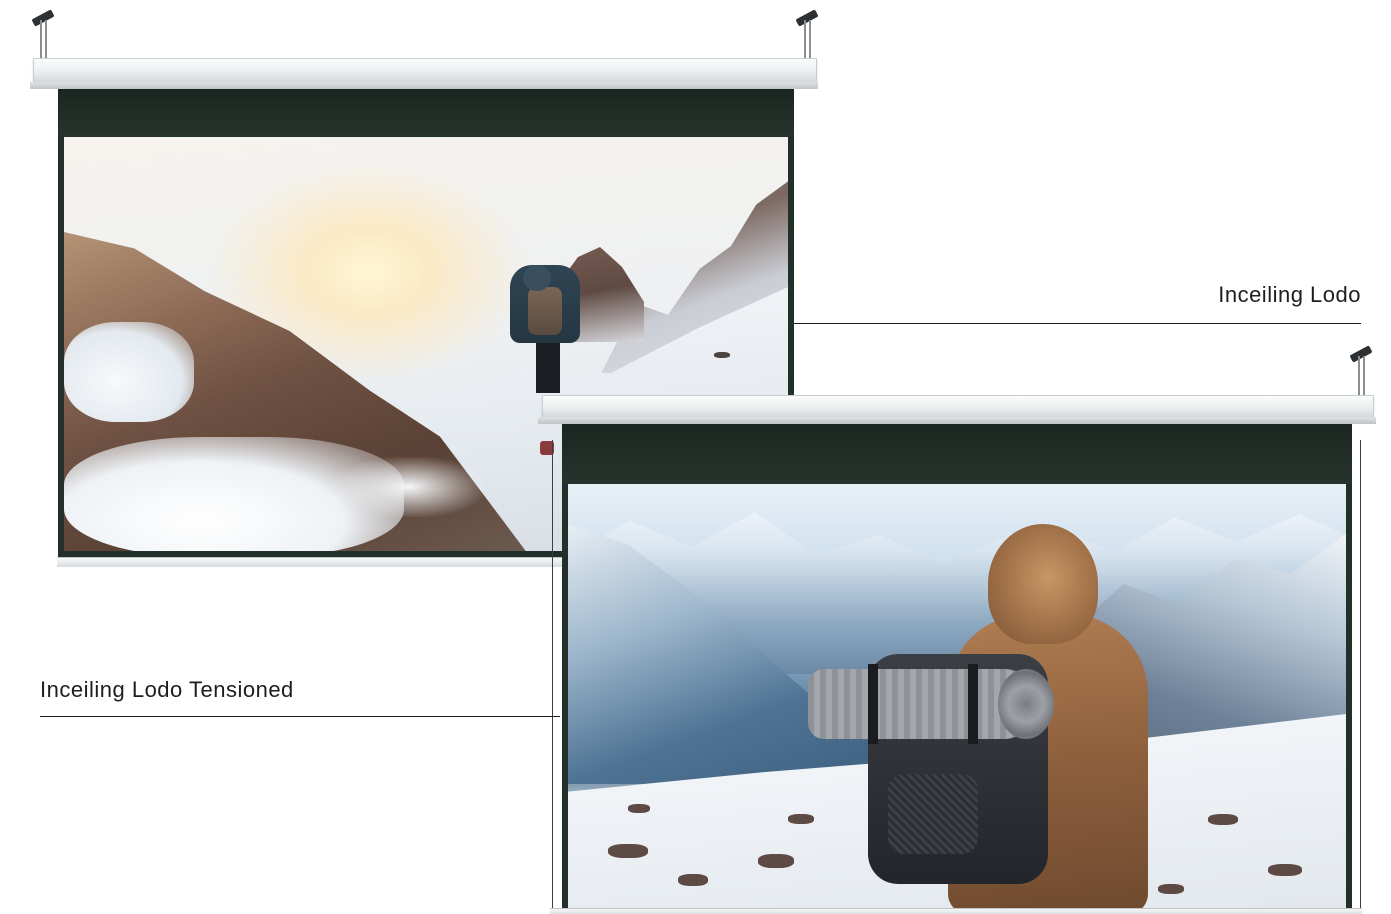 This screenshot has width=1391, height=914. Describe the element at coordinates (1043, 584) in the screenshot. I see `trekker-hood` at that location.